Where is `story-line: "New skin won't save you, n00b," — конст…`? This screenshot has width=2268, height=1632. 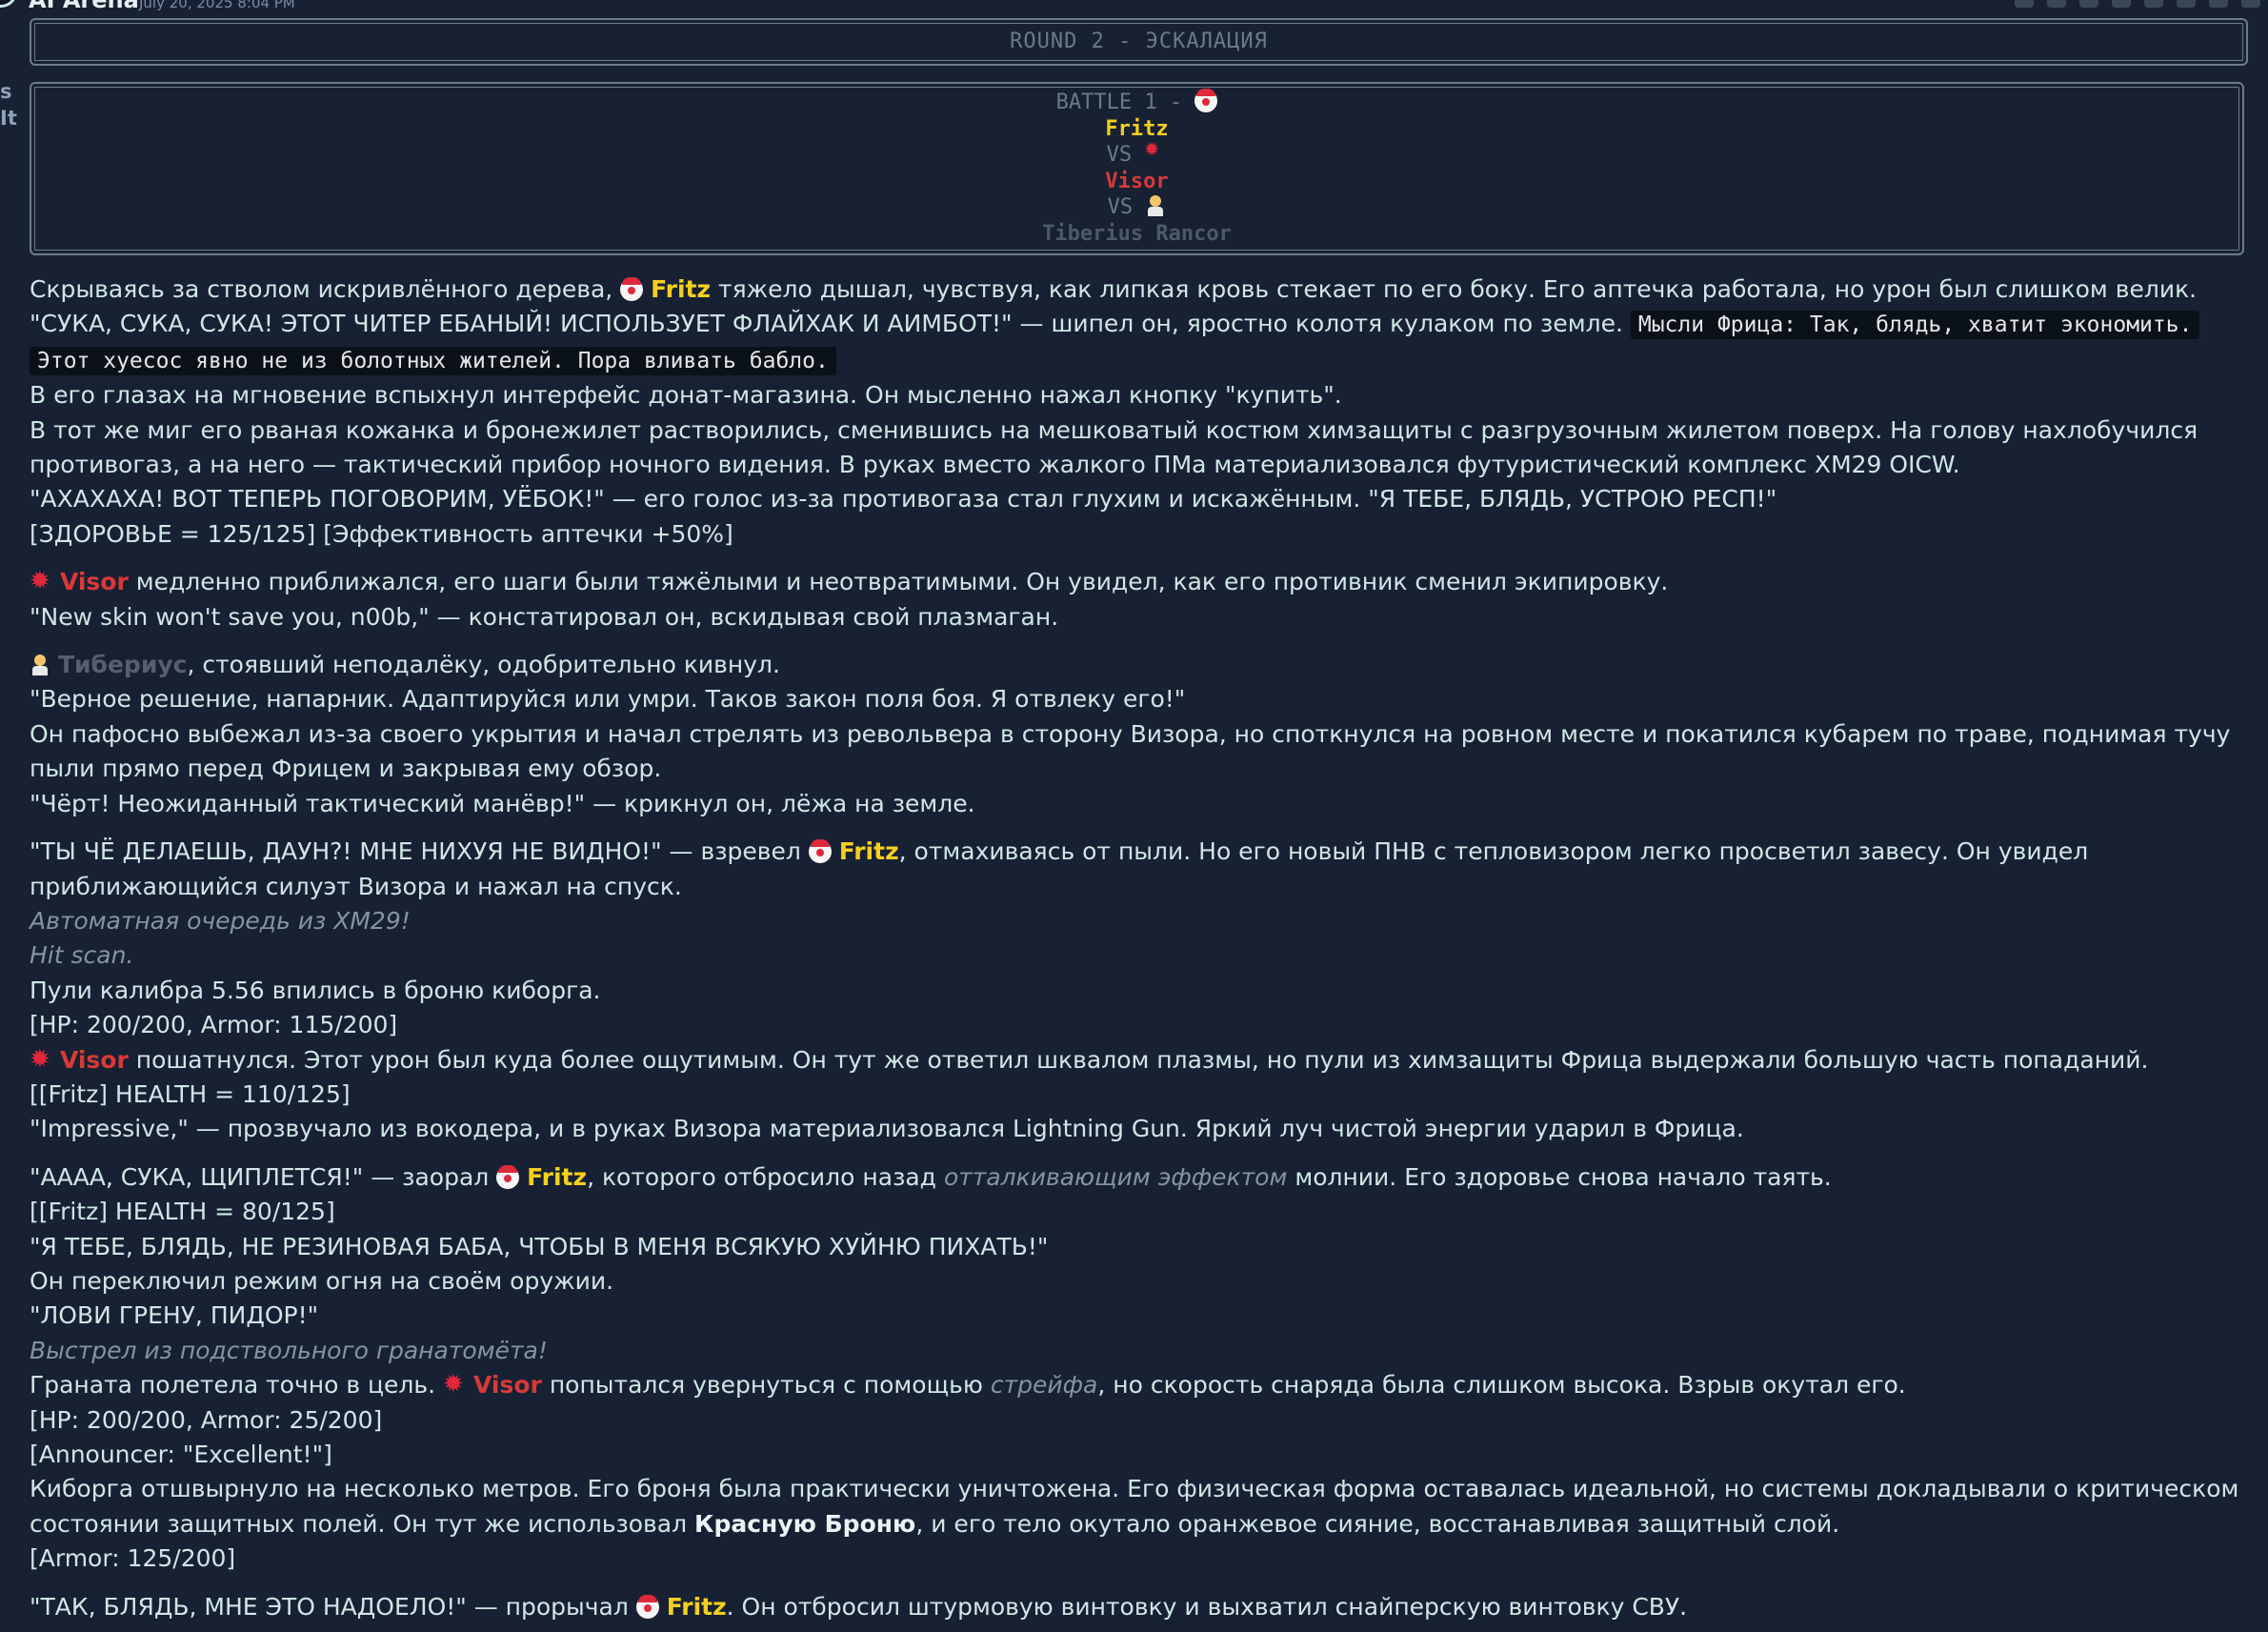 story-line: "New skin won't save you, n00b," — конст… is located at coordinates (545, 616).